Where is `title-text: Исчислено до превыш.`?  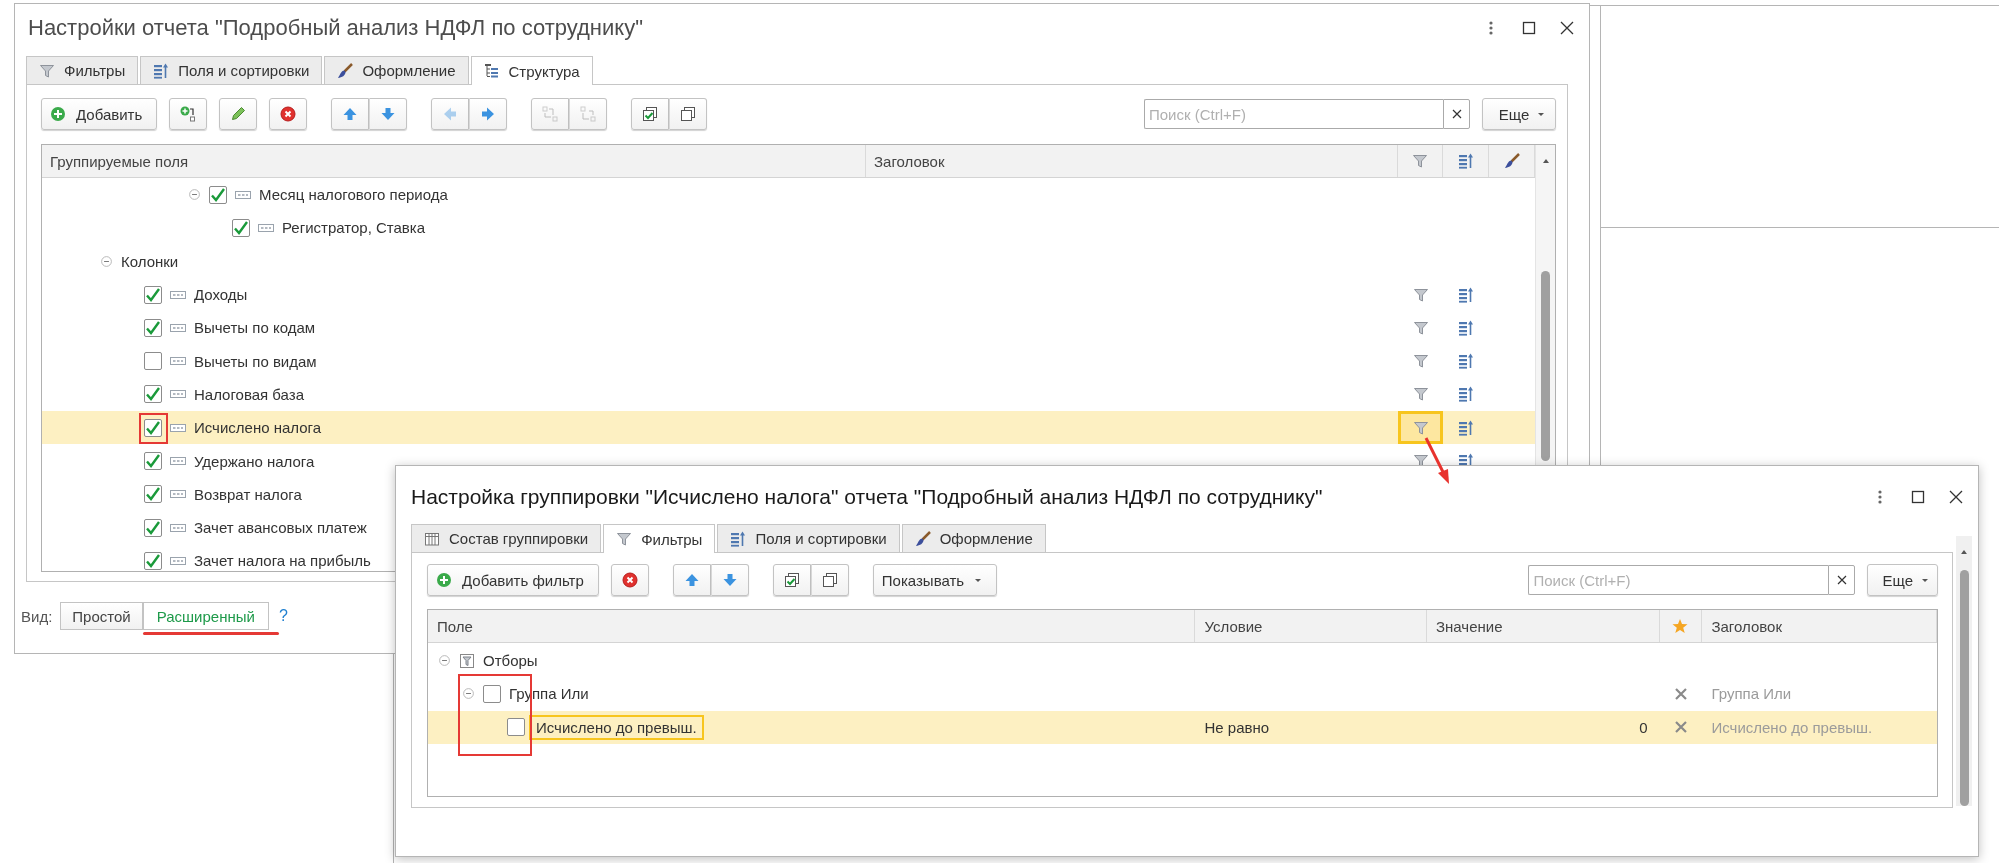
title-text: Исчислено до превыш. is located at coordinates (1792, 727).